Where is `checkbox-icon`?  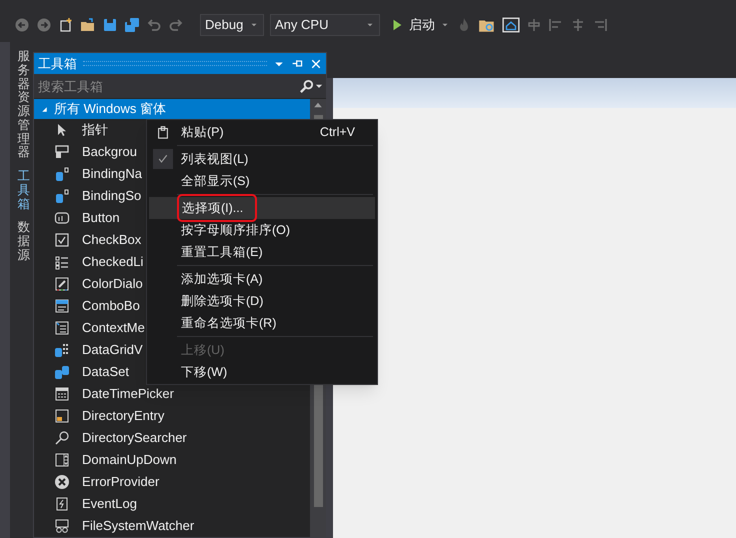
checkbox-icon is located at coordinates (62, 240).